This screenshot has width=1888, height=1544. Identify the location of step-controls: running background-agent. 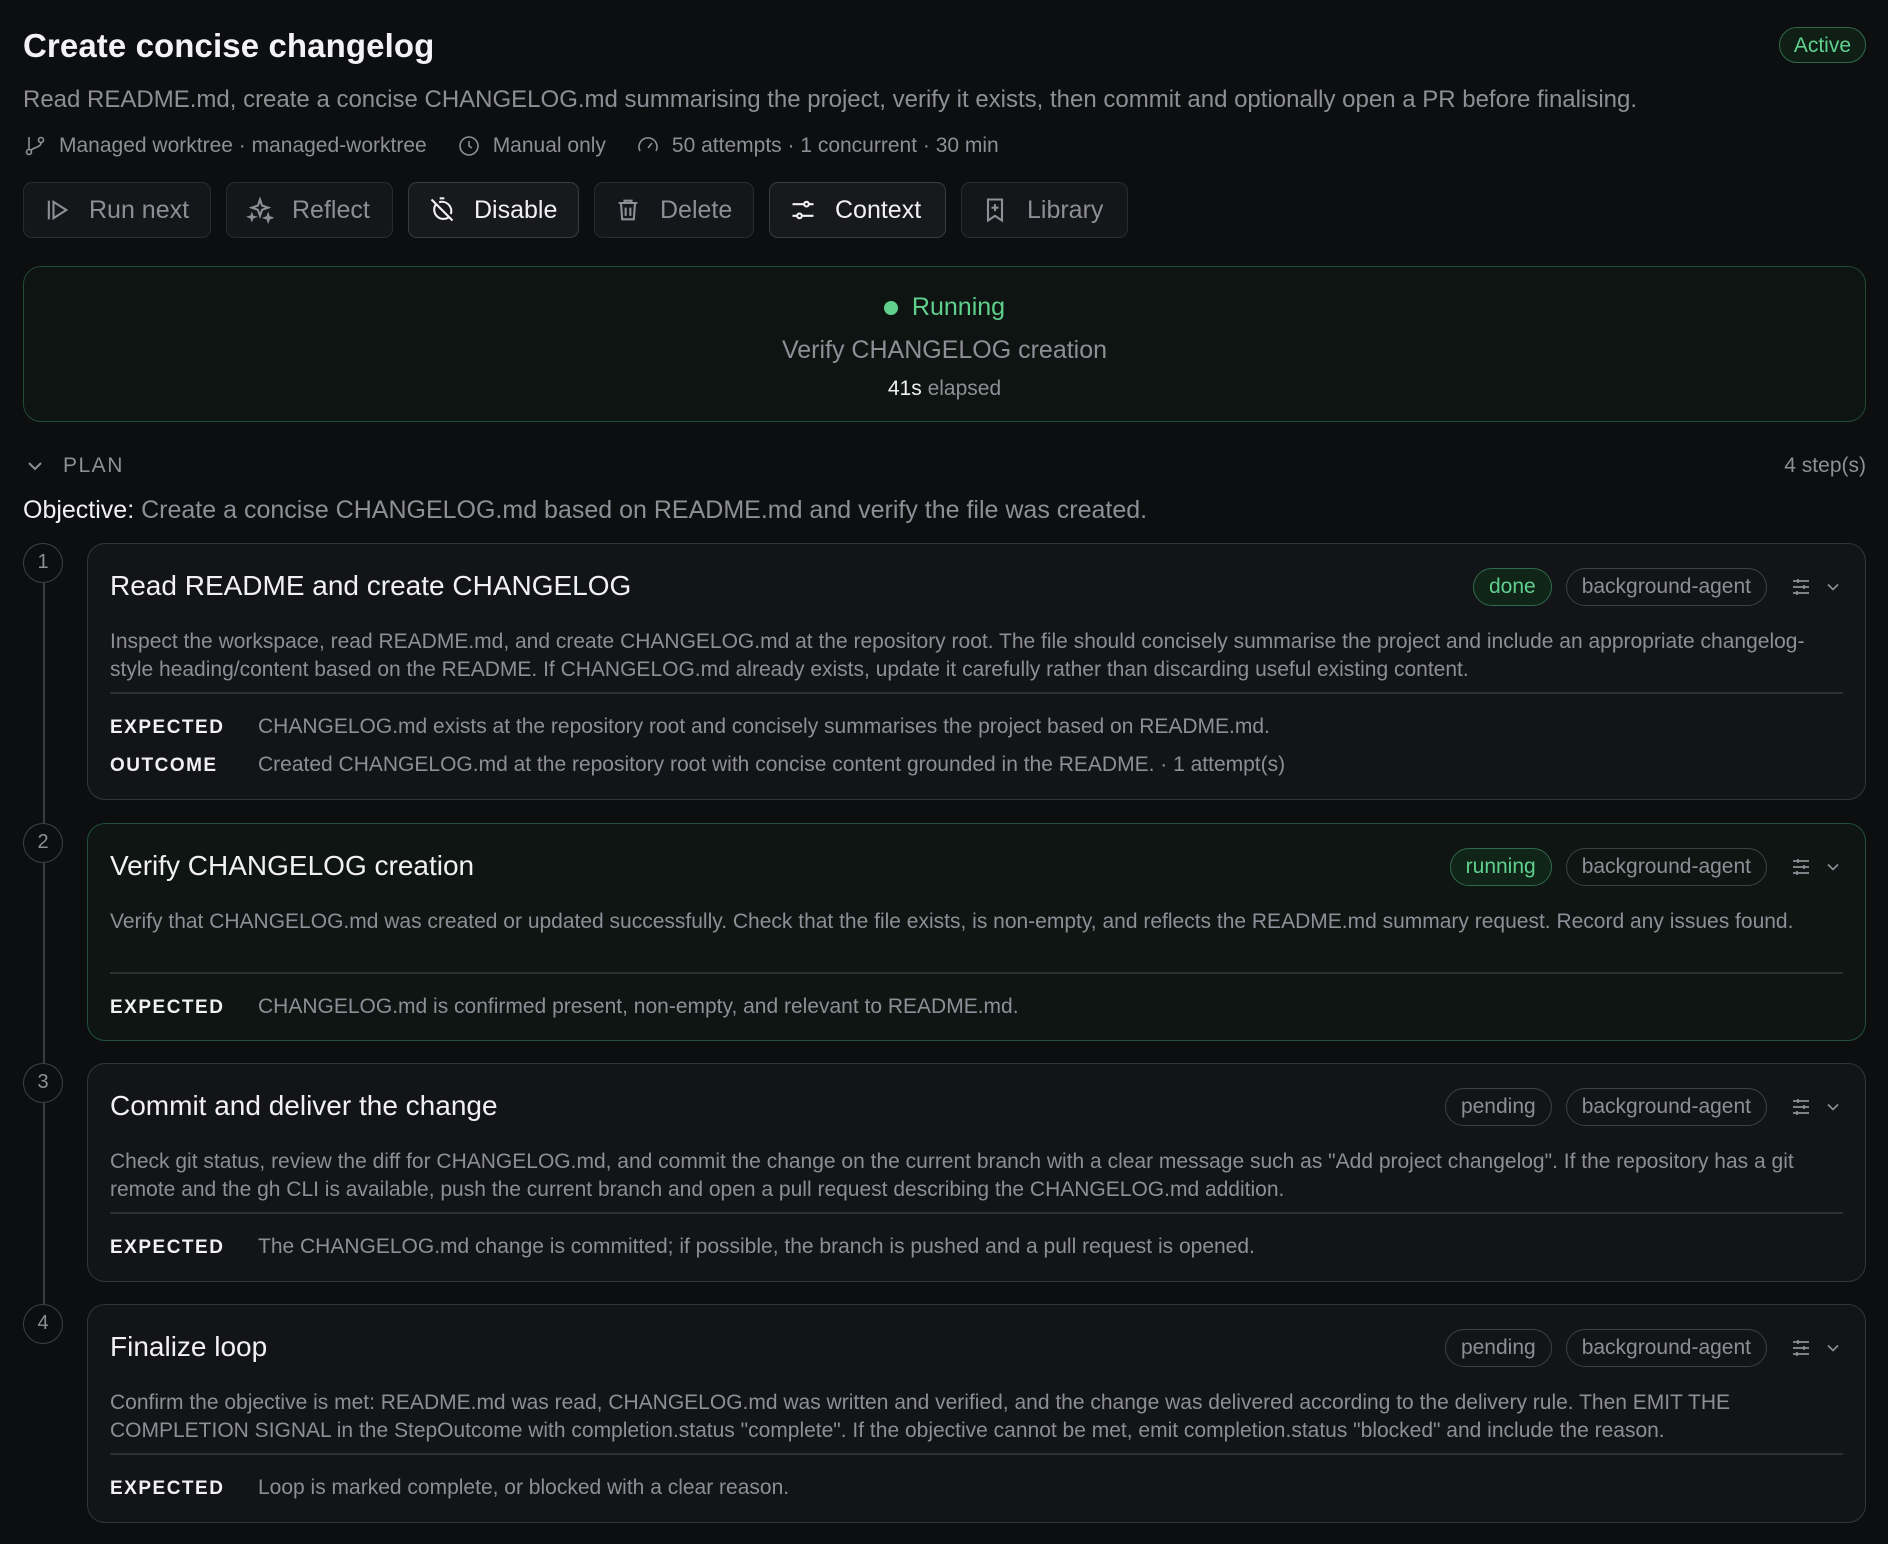
(1639, 867).